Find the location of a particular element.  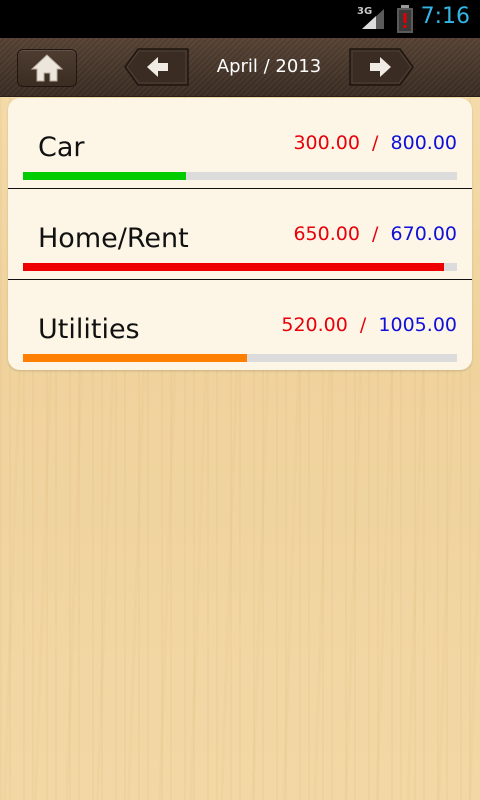

budget-amount: 800.00 is located at coordinates (423, 143).